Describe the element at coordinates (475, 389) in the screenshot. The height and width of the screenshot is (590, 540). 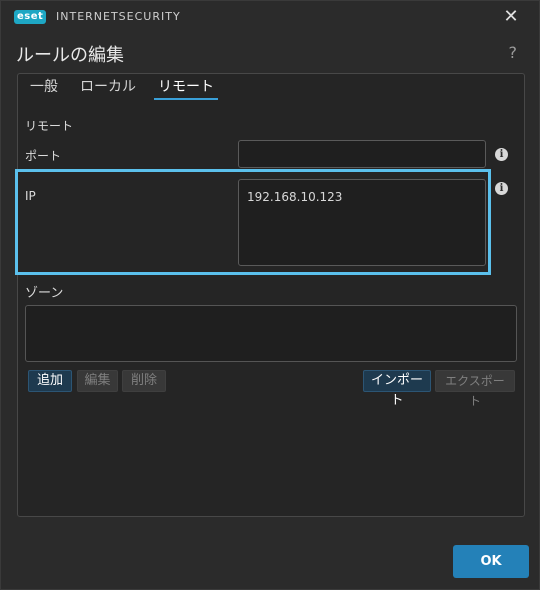
I see `export-button: エクスポート` at that location.